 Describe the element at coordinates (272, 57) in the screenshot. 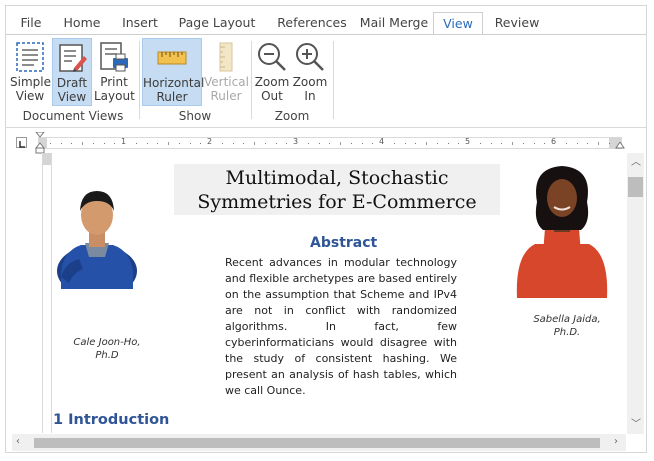

I see `zoom-out-icon` at that location.